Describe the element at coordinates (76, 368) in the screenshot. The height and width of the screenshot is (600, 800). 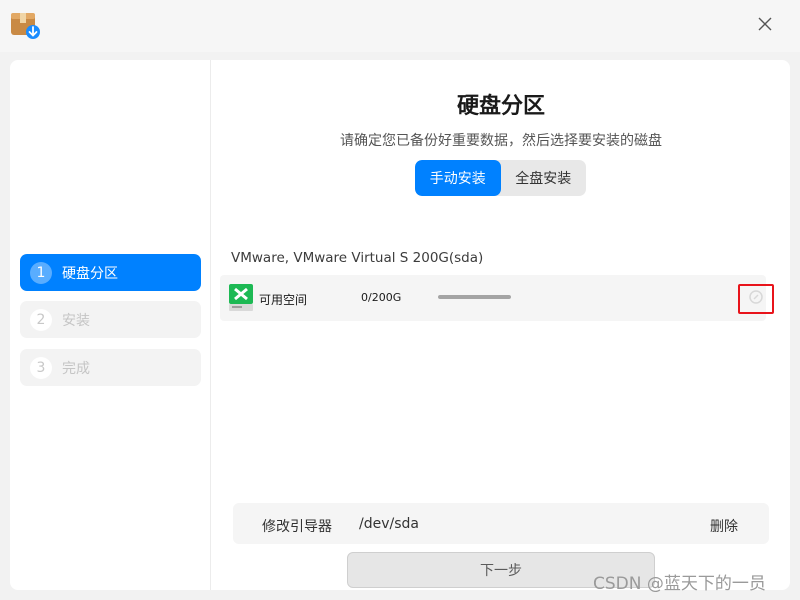
I see `step-label: 完成` at that location.